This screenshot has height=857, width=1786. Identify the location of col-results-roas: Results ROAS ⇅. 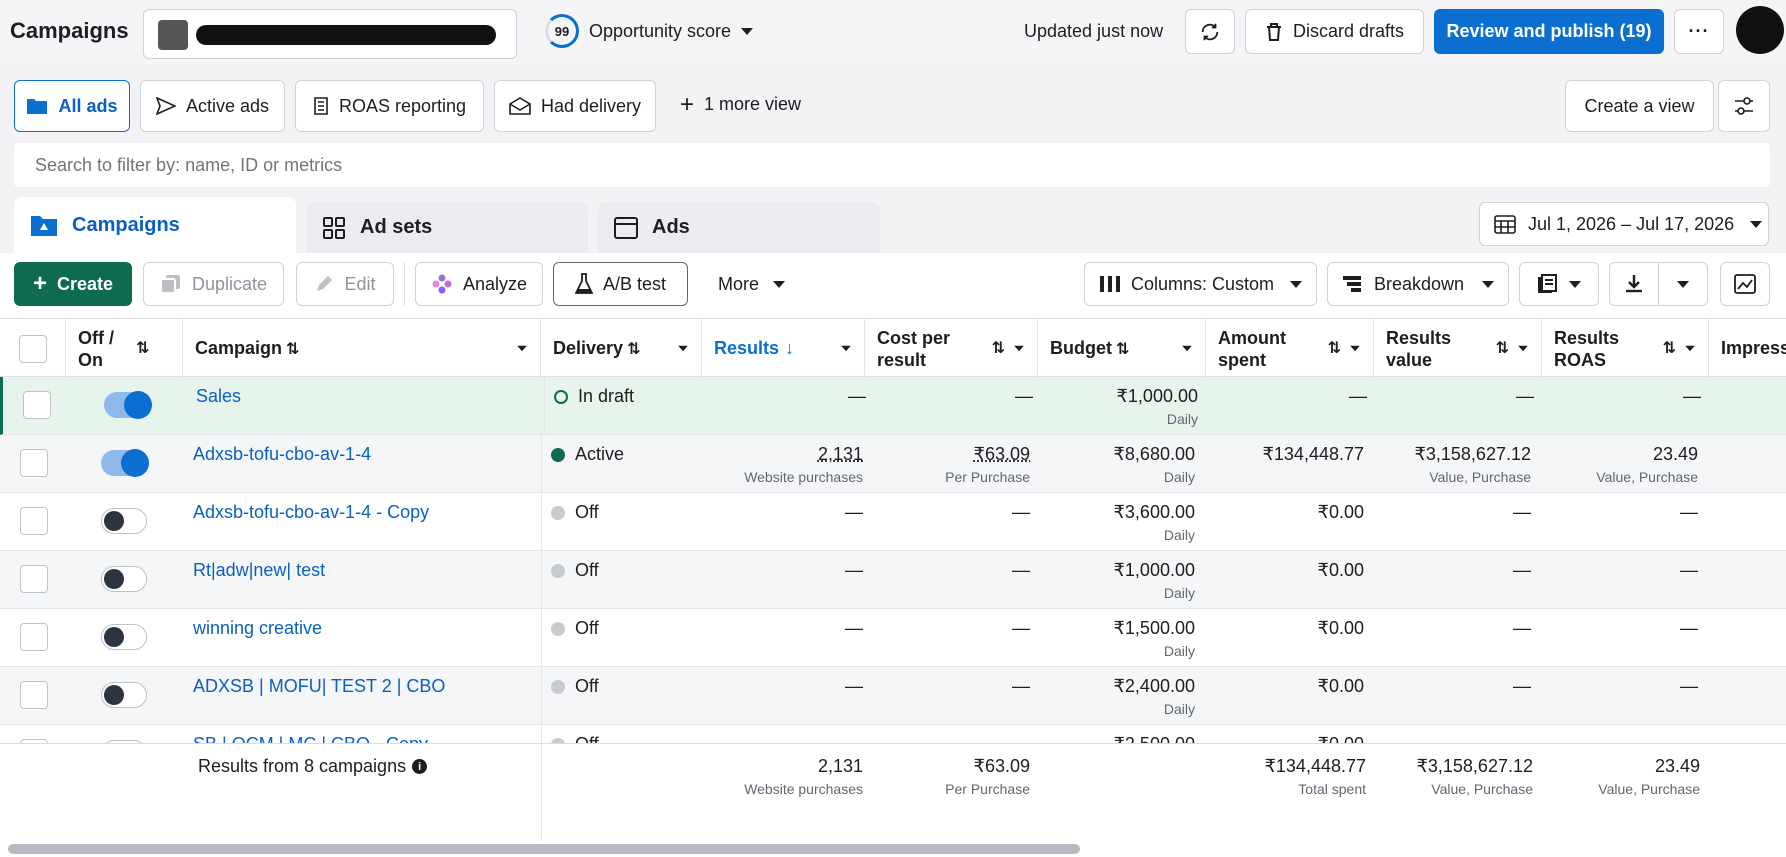
(1625, 348).